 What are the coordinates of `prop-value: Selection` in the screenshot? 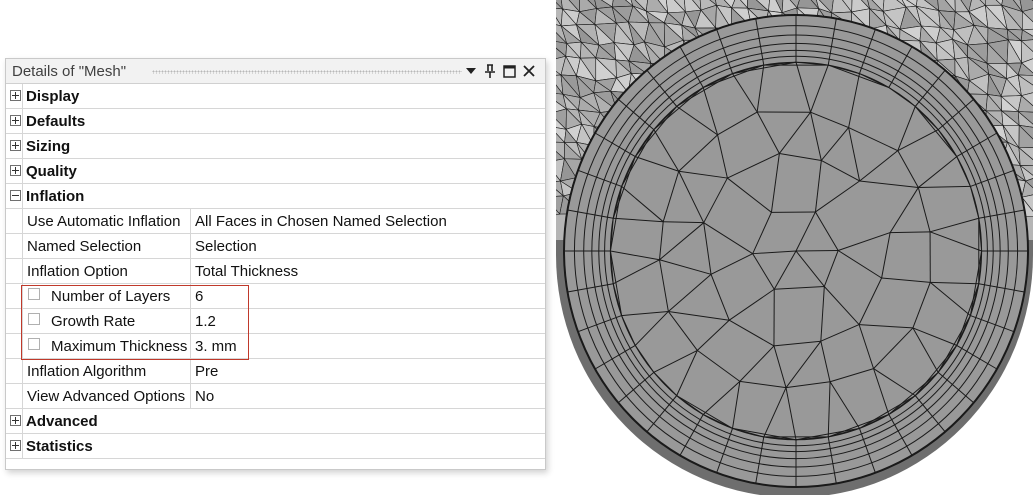 It's located at (226, 246).